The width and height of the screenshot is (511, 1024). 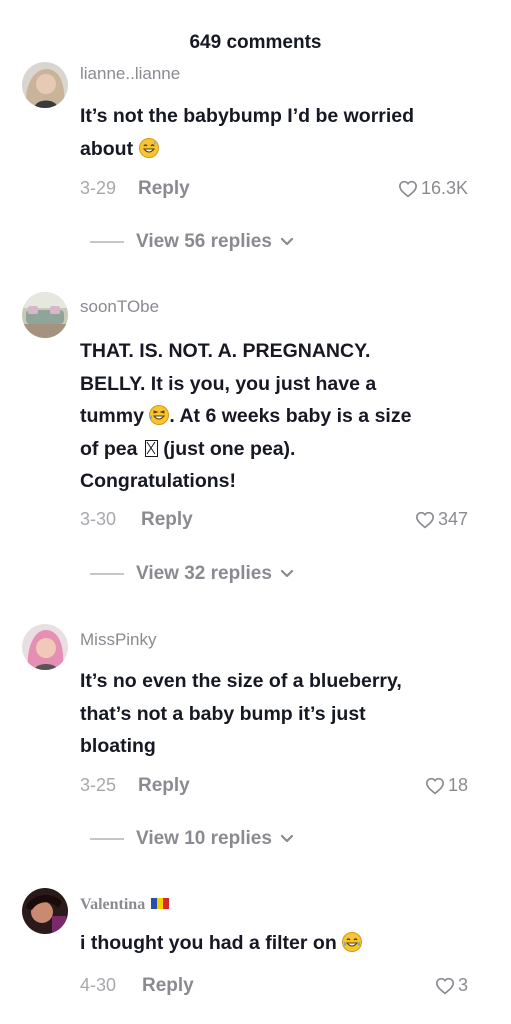 What do you see at coordinates (107, 148) in the screenshot?
I see `comment-text-line: about` at bounding box center [107, 148].